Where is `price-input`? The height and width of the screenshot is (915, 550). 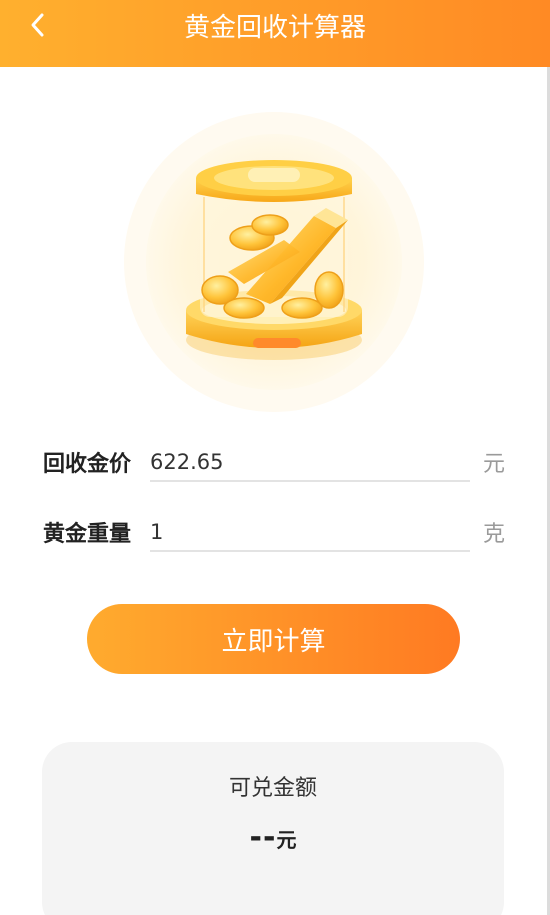 price-input is located at coordinates (310, 464).